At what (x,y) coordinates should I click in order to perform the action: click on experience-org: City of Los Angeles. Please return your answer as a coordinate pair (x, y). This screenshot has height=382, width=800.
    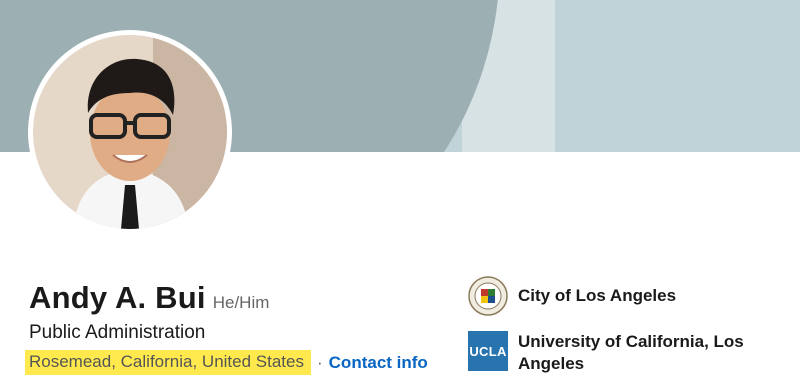
    Looking at the image, I should click on (572, 296).